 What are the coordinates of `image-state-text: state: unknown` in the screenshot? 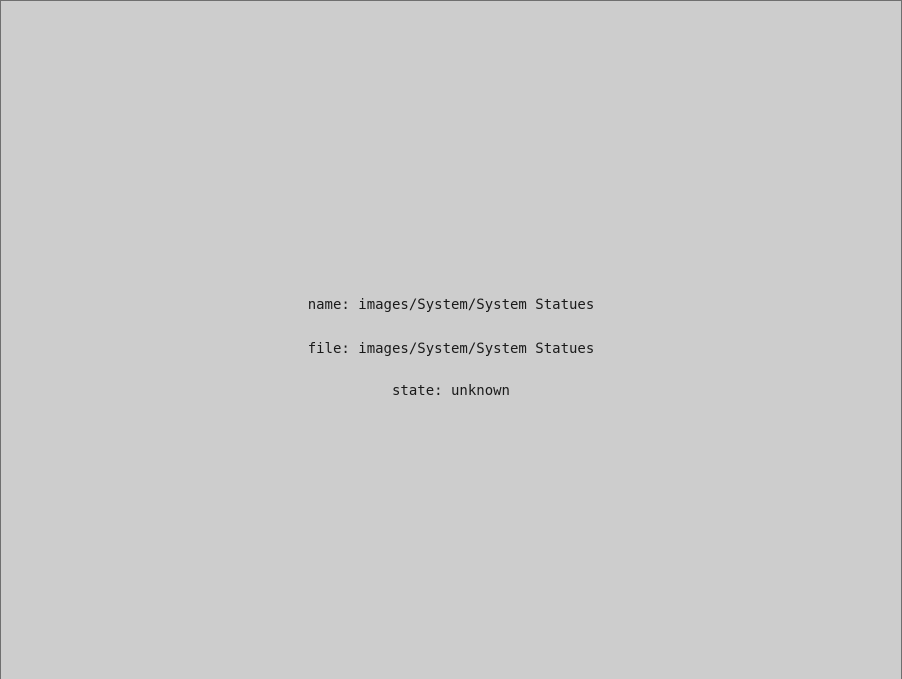 It's located at (450, 391).